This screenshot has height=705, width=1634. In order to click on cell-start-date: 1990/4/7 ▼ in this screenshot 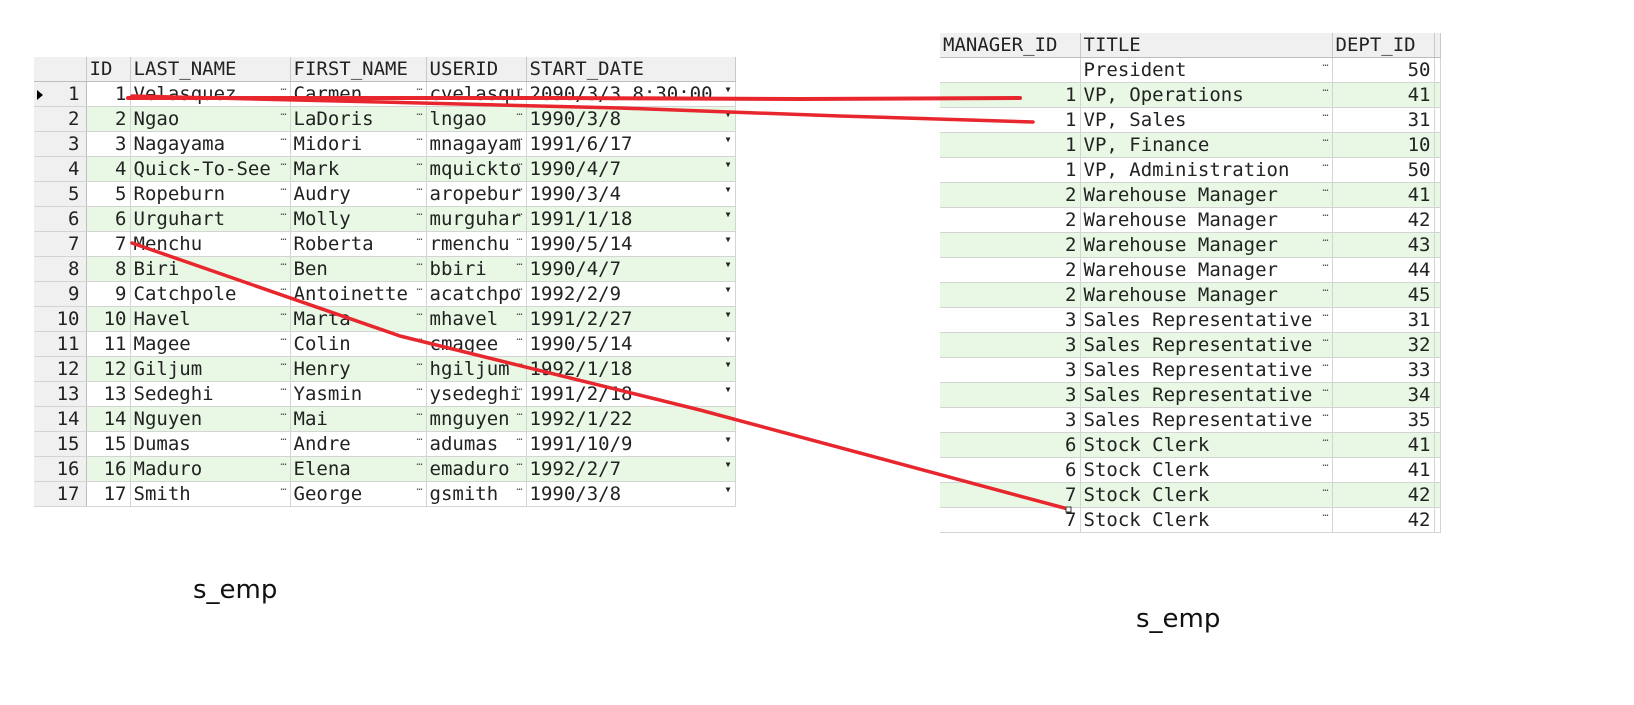, I will do `click(631, 169)`.